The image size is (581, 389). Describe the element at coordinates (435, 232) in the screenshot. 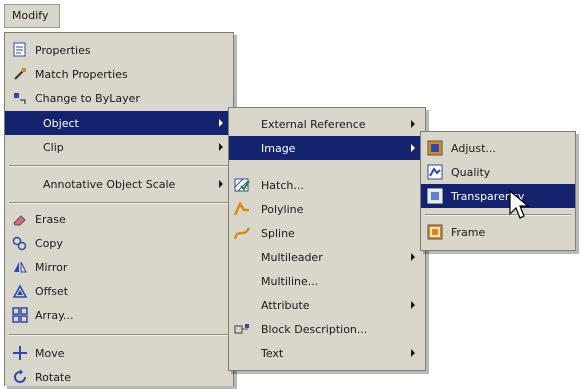

I see `image-frame-icon` at that location.